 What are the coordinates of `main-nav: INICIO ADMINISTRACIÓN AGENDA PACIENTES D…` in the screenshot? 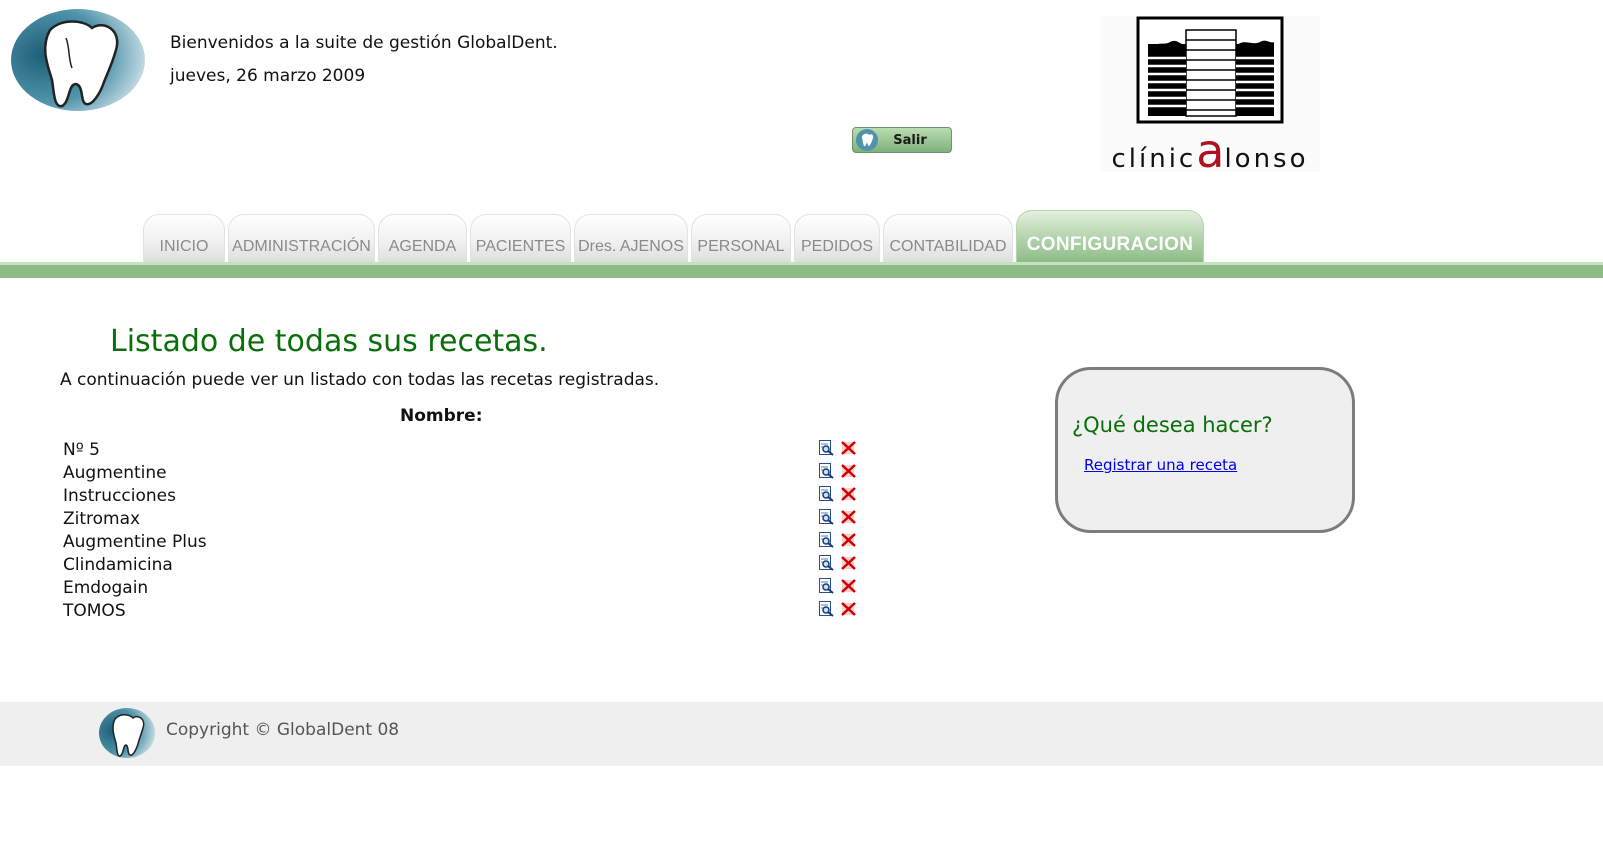 It's located at (801, 244).